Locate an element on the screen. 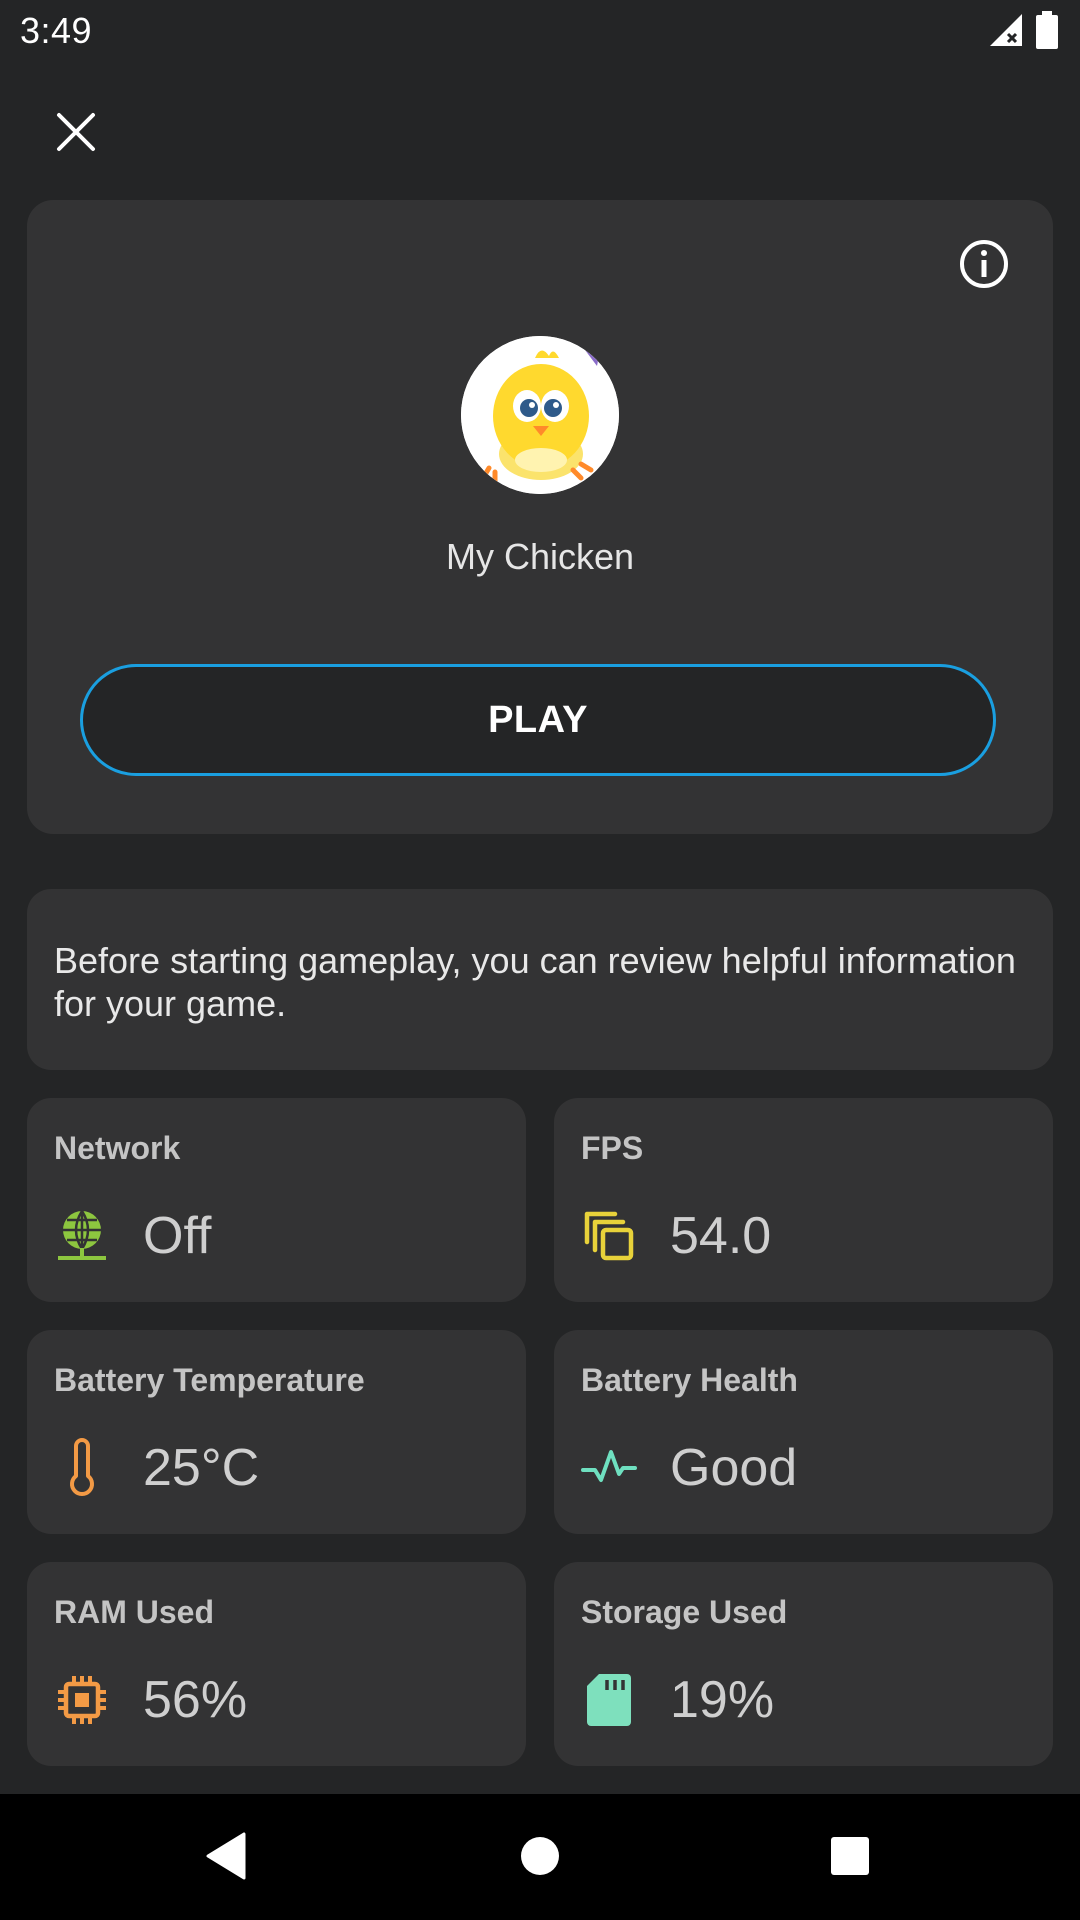  stat-value: 19% is located at coordinates (722, 1700).